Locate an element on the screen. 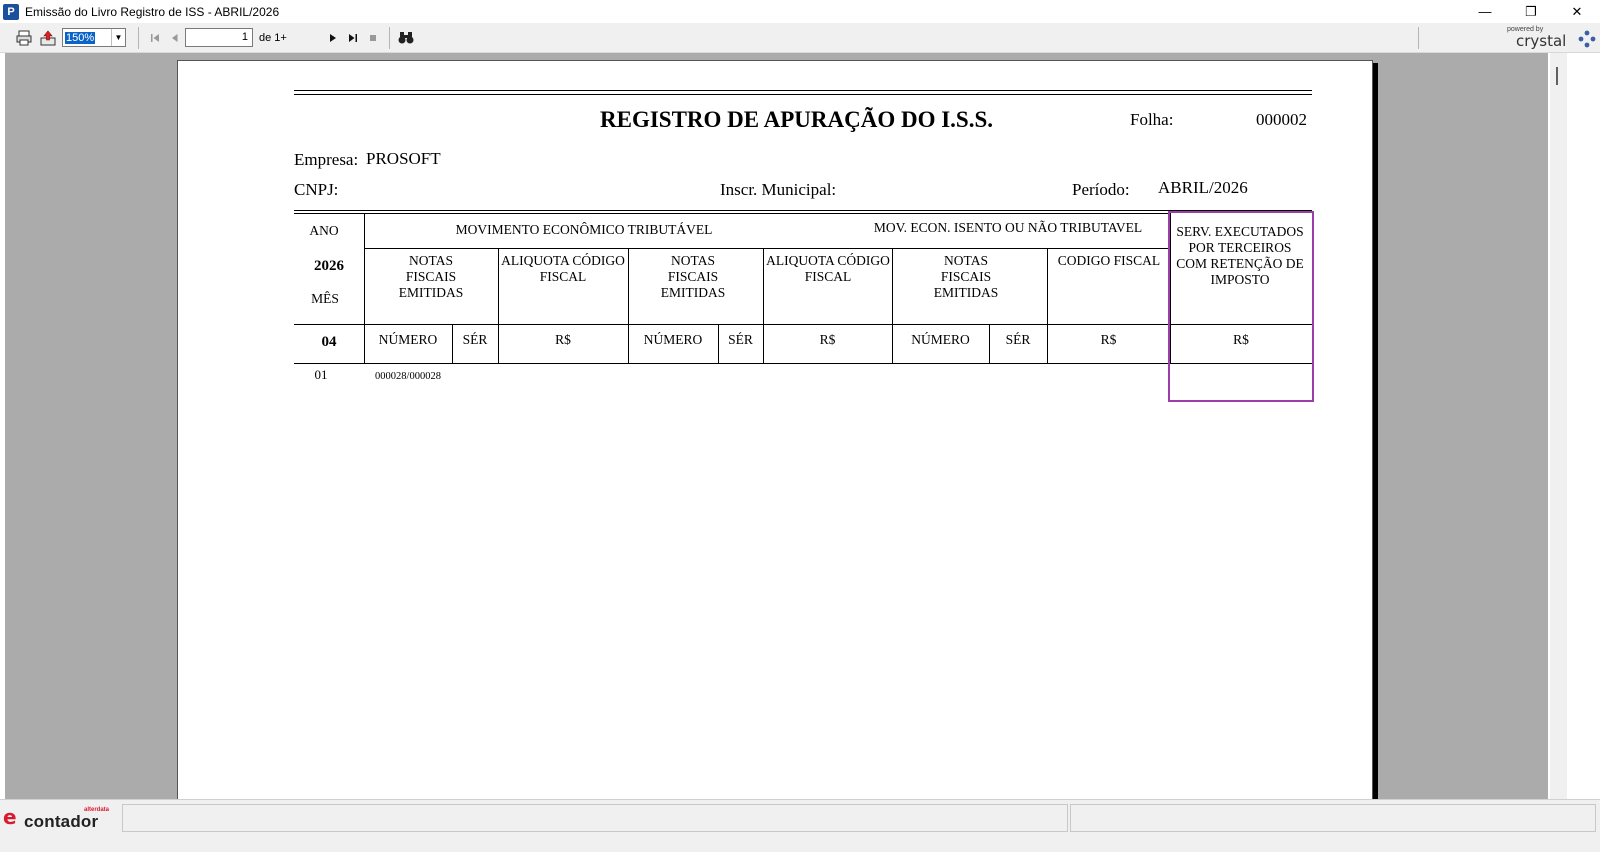 The height and width of the screenshot is (852, 1600). report-title: REGISTRO DE APURAÇÃO DO I.S.S. is located at coordinates (796, 119).